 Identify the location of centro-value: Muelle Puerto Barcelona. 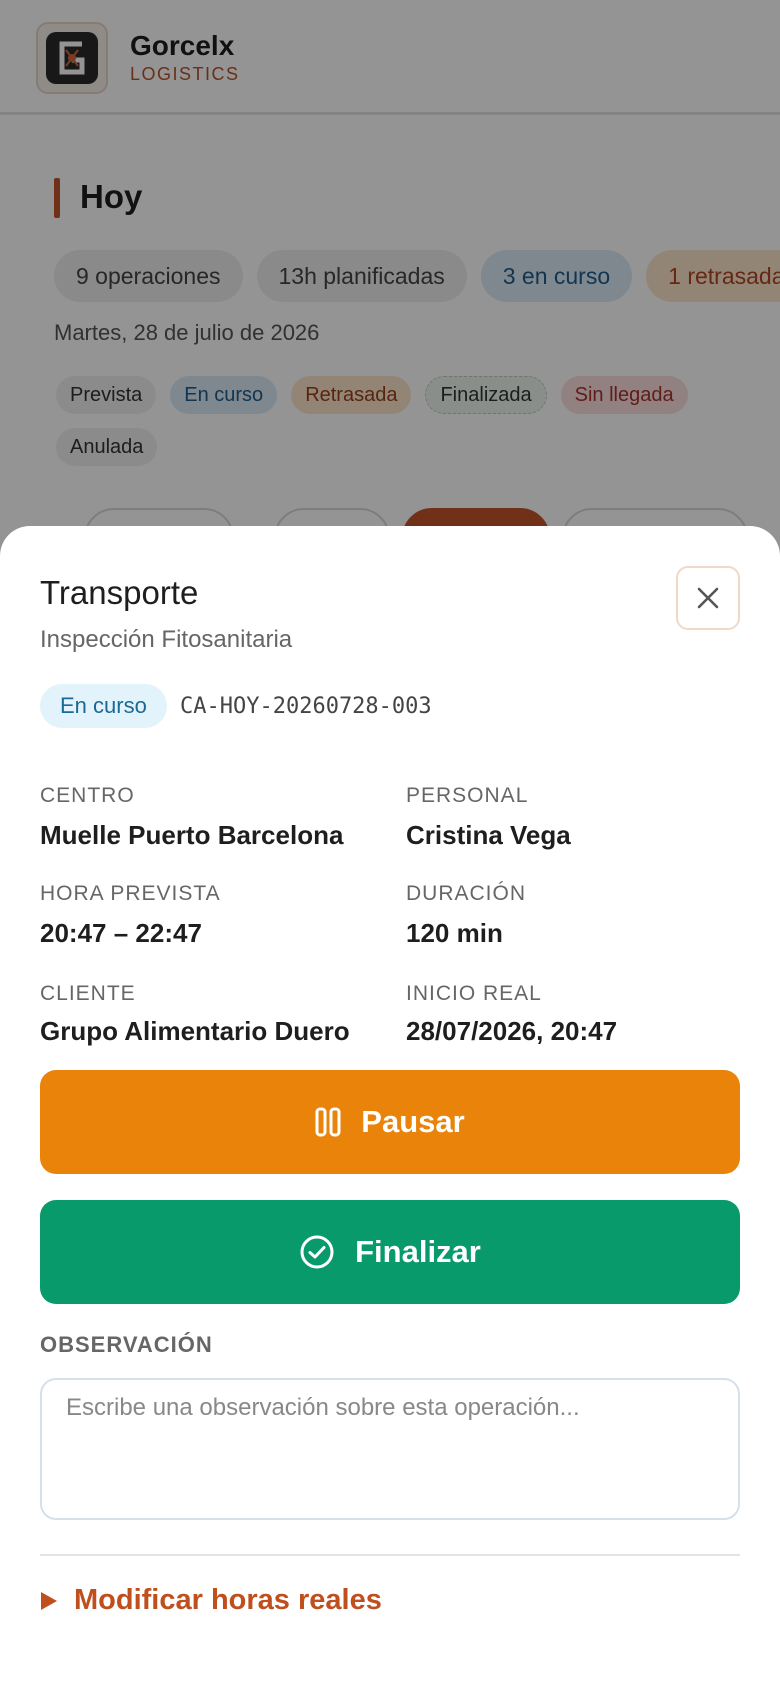
(192, 835).